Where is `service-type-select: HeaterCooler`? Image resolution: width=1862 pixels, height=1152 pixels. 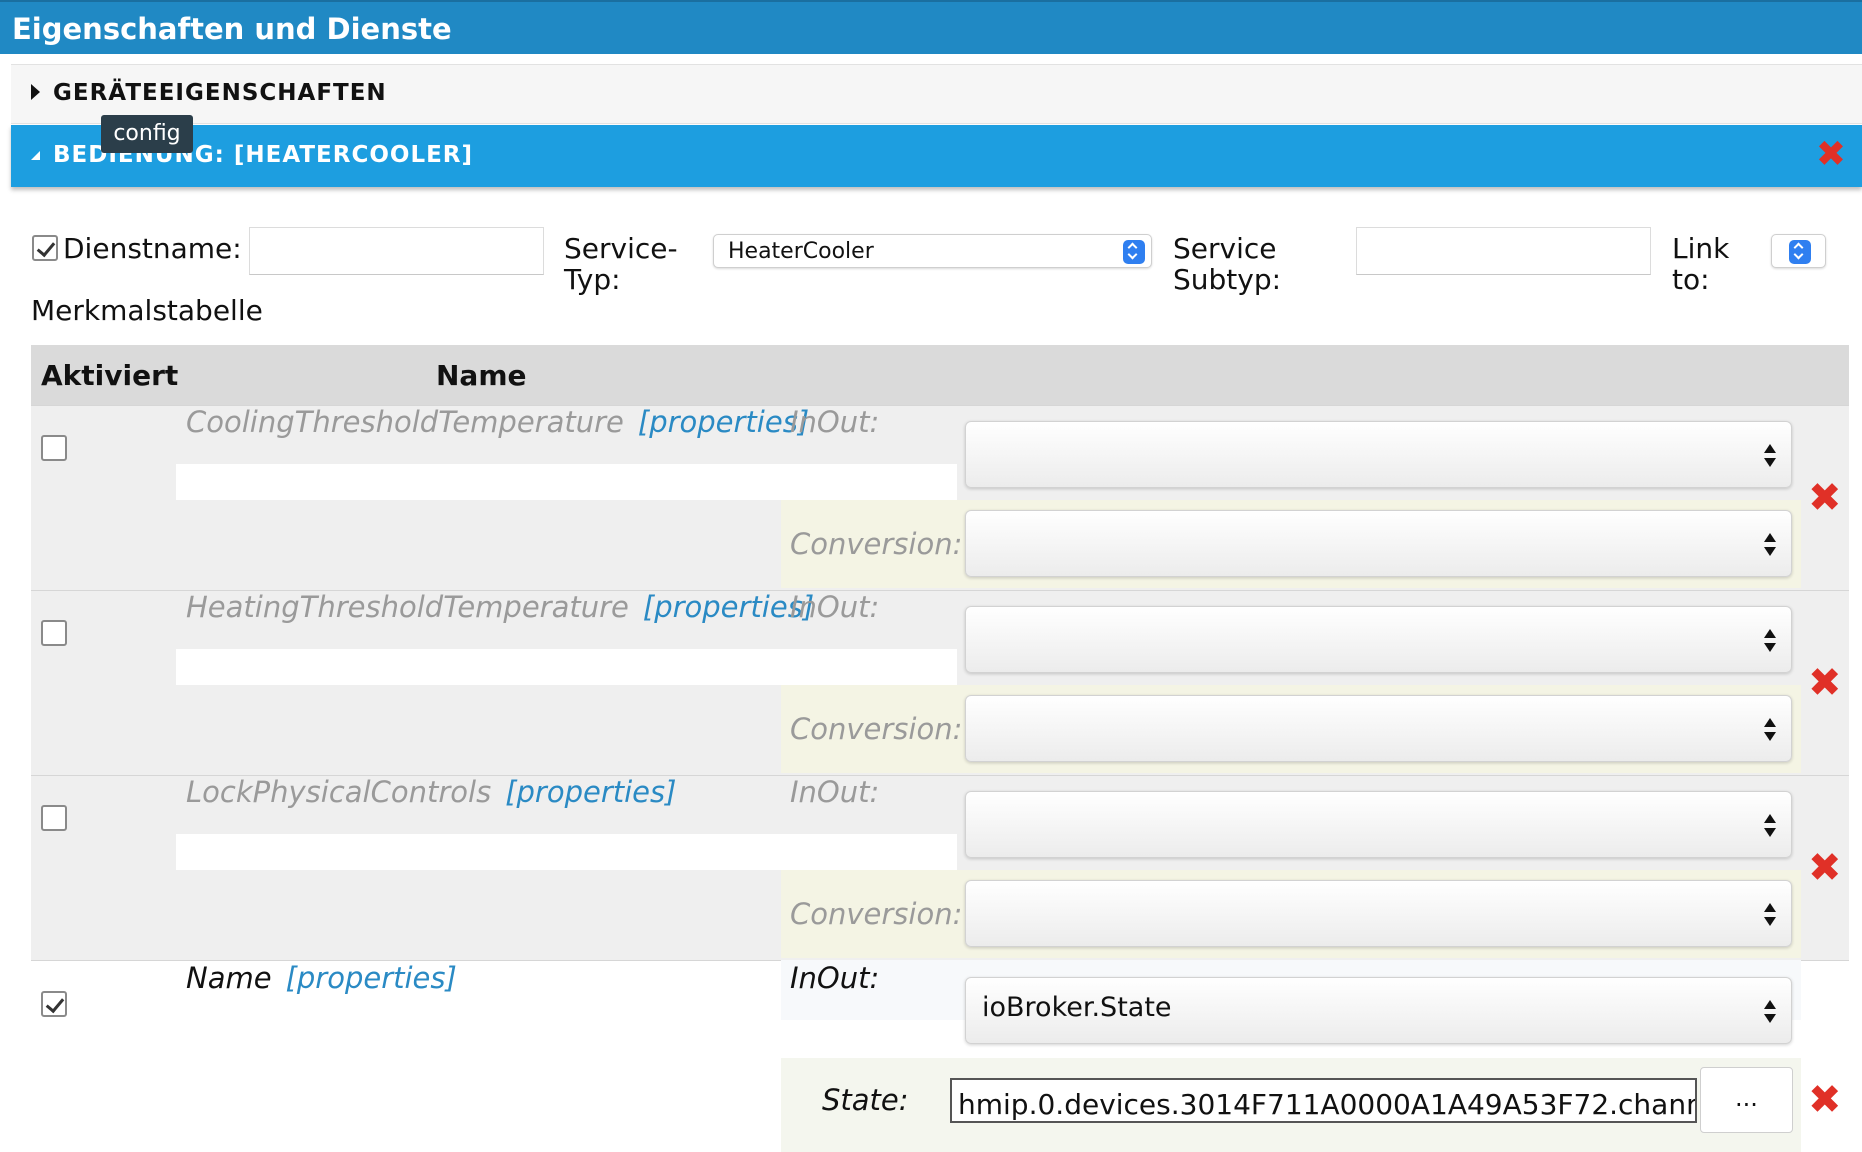
service-type-select: HeaterCooler is located at coordinates (932, 251).